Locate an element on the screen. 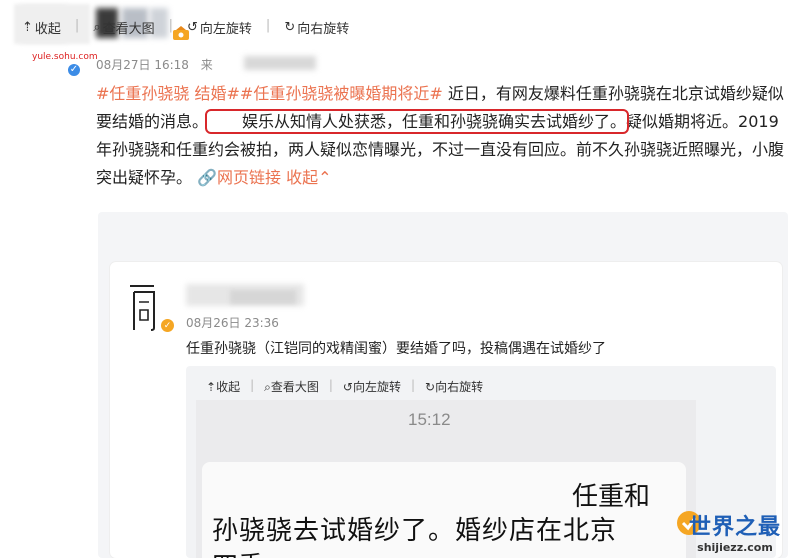 This screenshot has height=558, width=800. watermark-url: shijiezz.com is located at coordinates (735, 547).